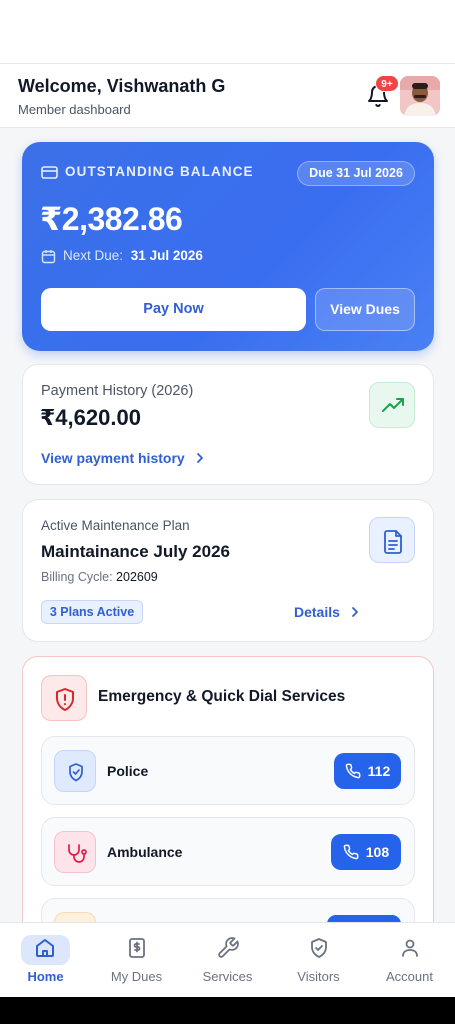 This screenshot has width=455, height=1024. Describe the element at coordinates (318, 959) in the screenshot. I see `nav-item-visitors: Visitors` at that location.